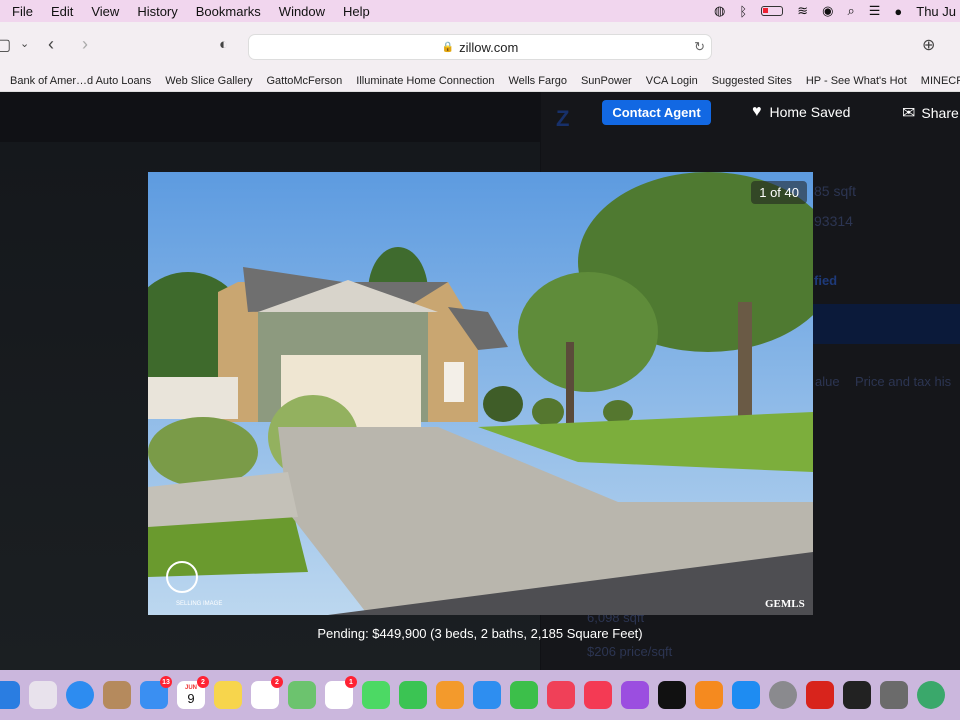 Image resolution: width=960 pixels, height=720 pixels. Describe the element at coordinates (752, 81) in the screenshot. I see `bookmark-item: Suggested Sites` at that location.